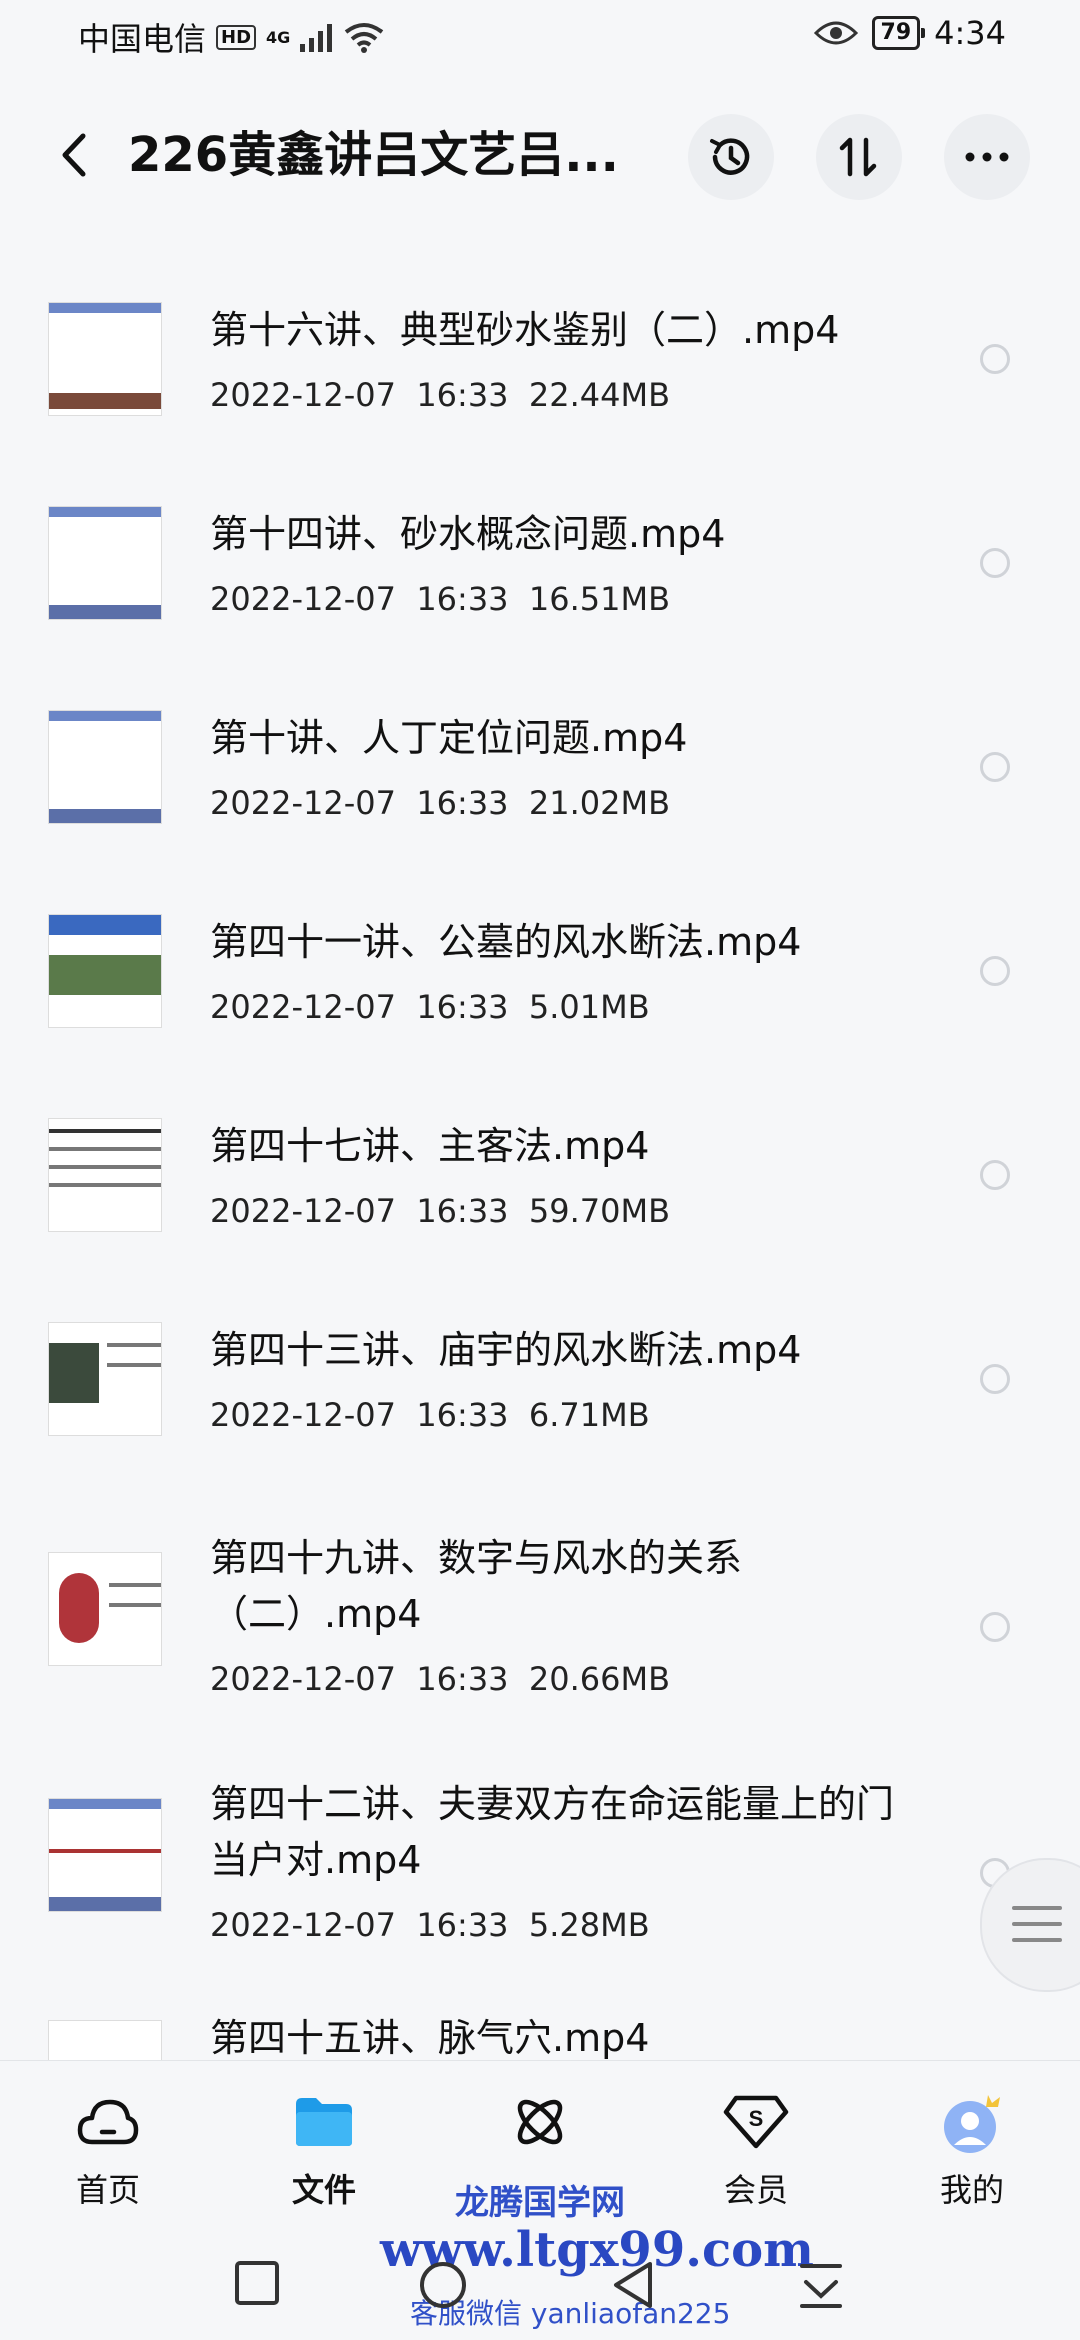  I want to click on tab-vip: S 会员, so click(756, 2151).